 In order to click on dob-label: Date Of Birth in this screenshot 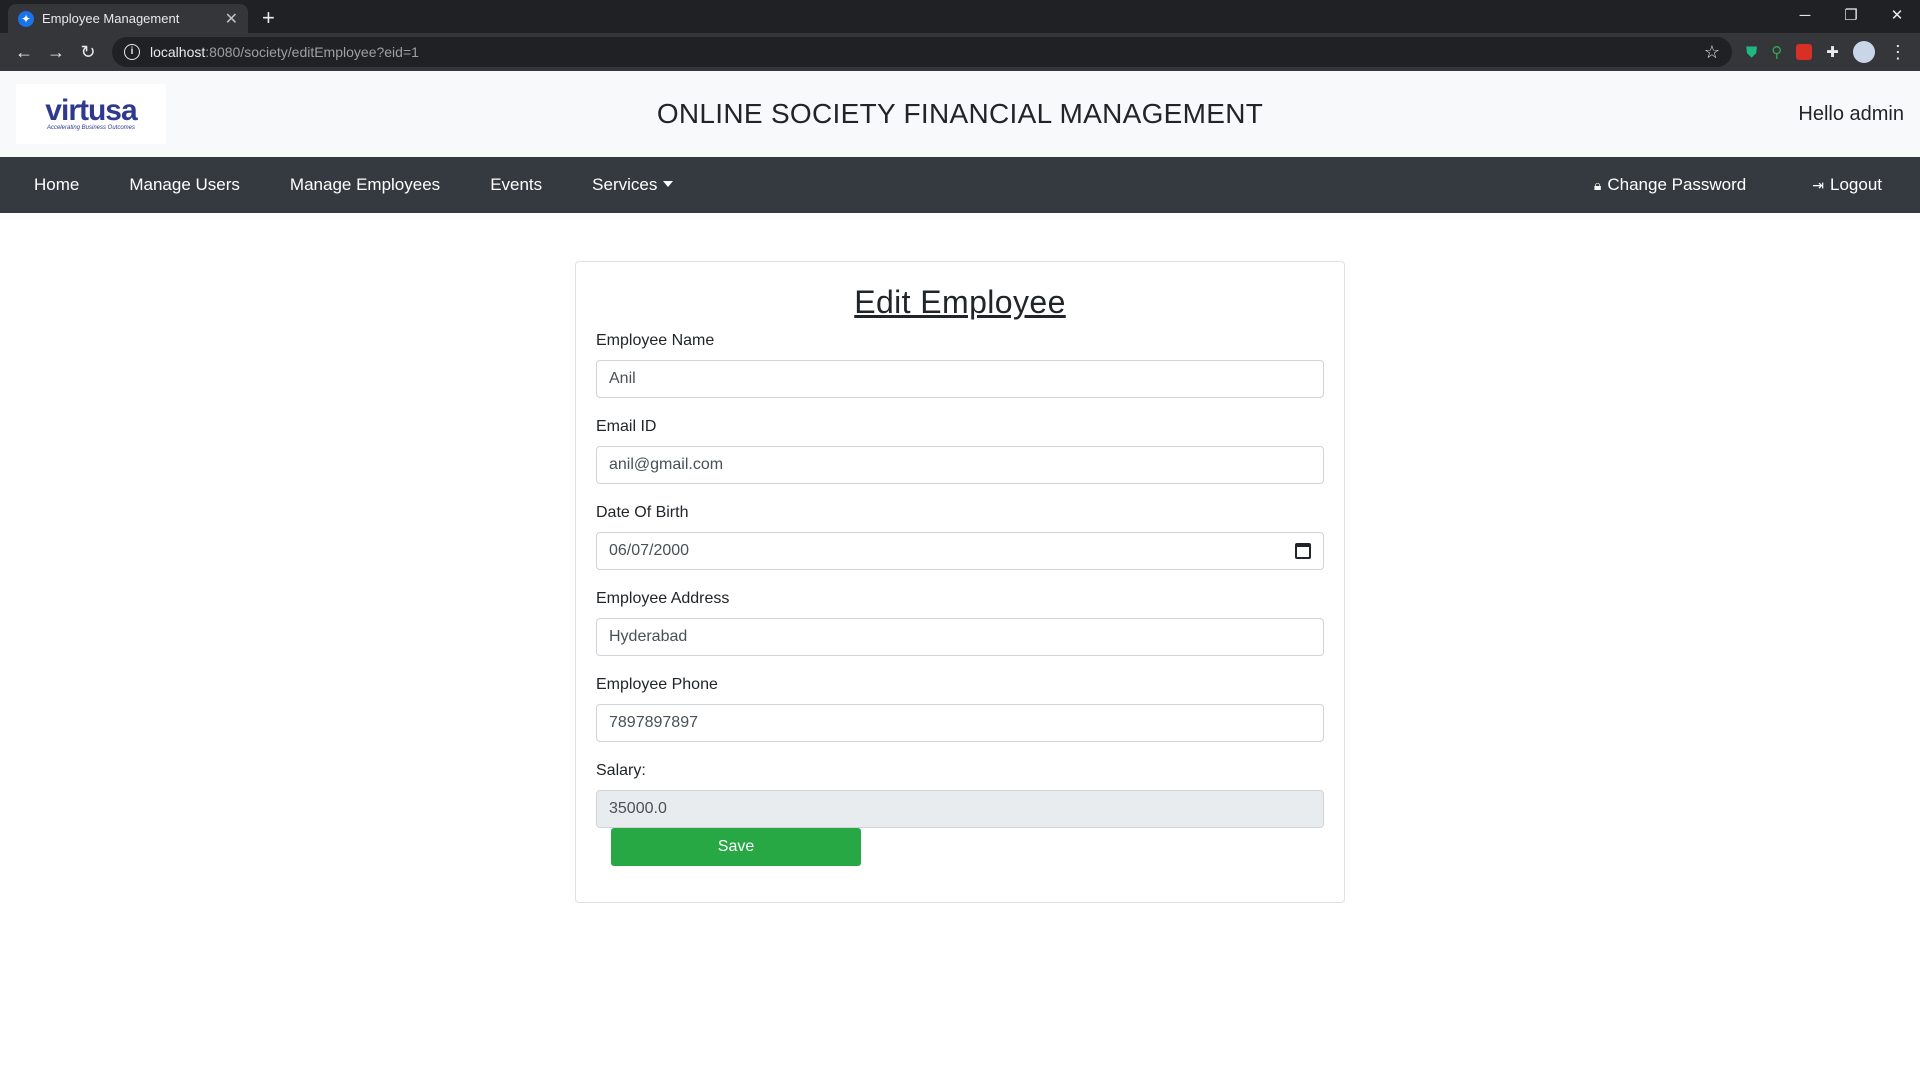, I will do `click(642, 512)`.